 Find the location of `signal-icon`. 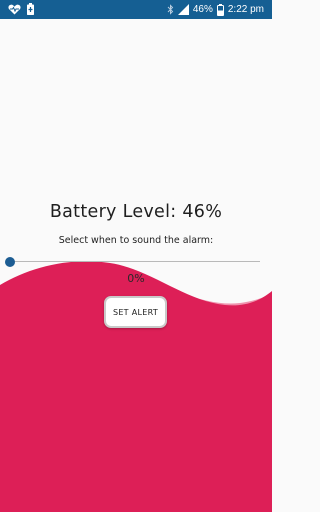

signal-icon is located at coordinates (183, 9).